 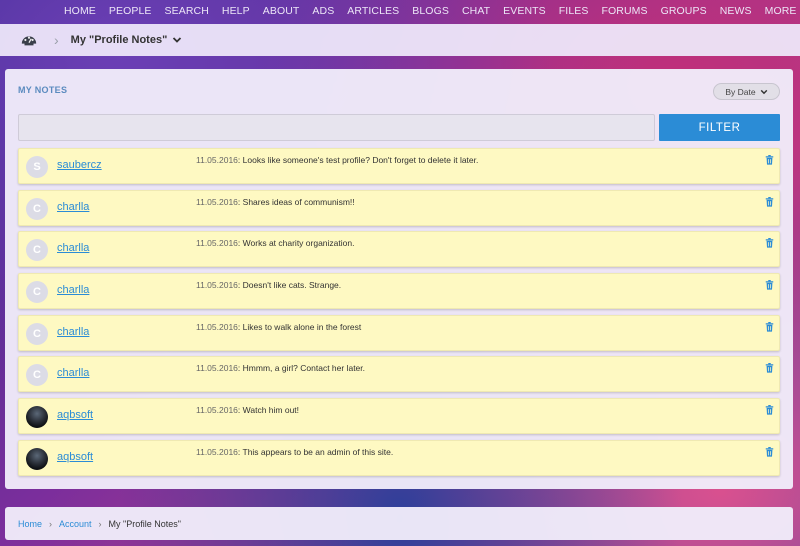 What do you see at coordinates (236, 11) in the screenshot?
I see `nav-help: HELP` at bounding box center [236, 11].